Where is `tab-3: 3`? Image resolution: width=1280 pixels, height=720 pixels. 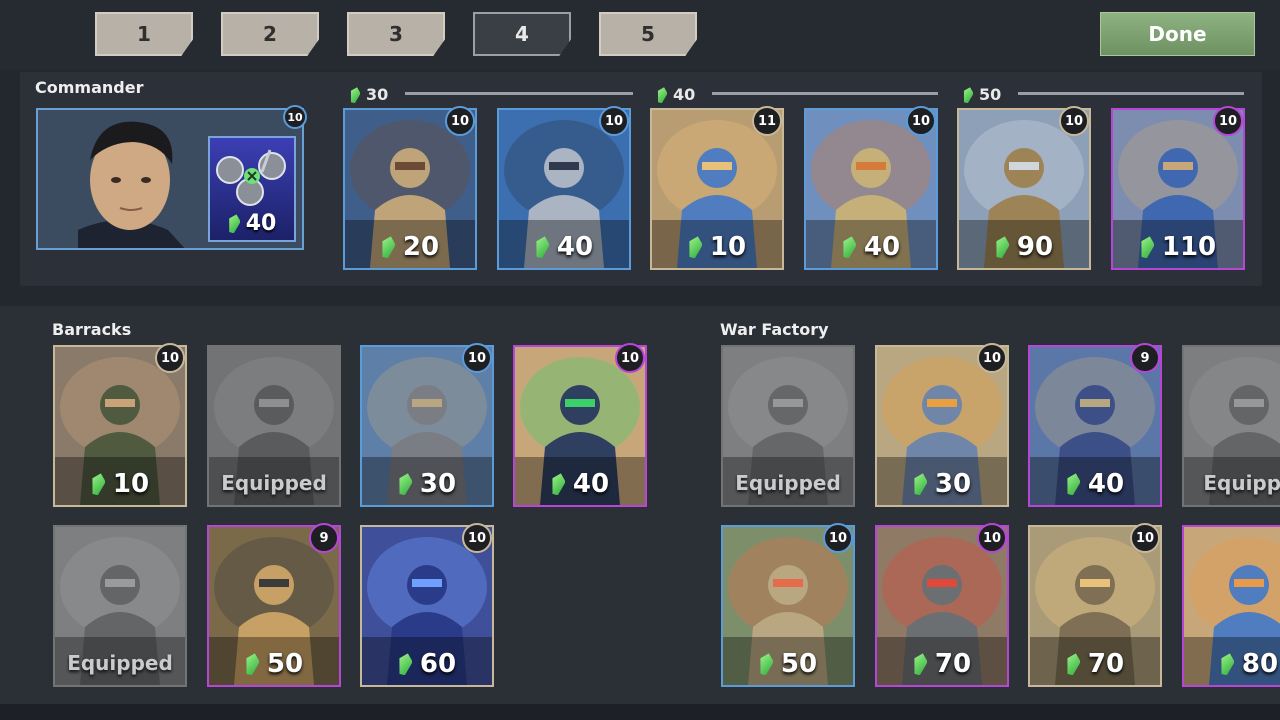
tab-3: 3 is located at coordinates (396, 34).